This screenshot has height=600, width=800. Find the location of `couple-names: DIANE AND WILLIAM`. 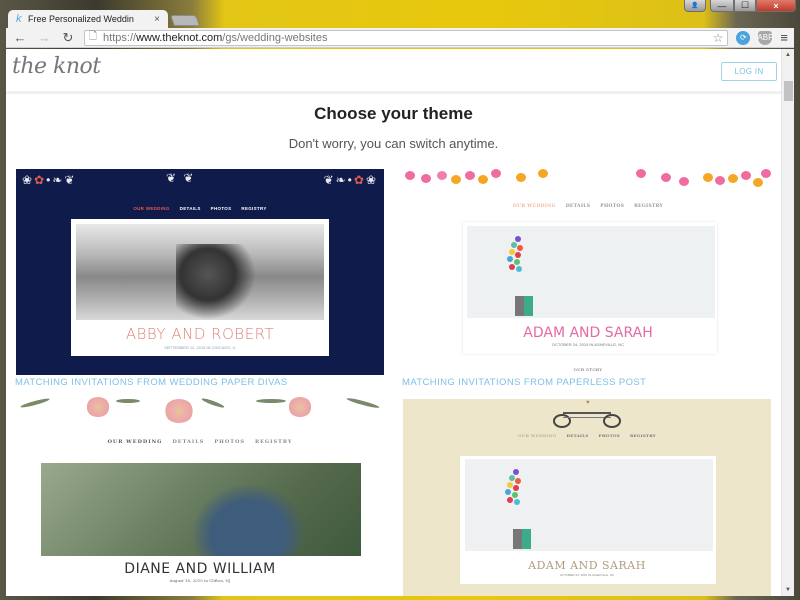

couple-names: DIANE AND WILLIAM is located at coordinates (200, 569).